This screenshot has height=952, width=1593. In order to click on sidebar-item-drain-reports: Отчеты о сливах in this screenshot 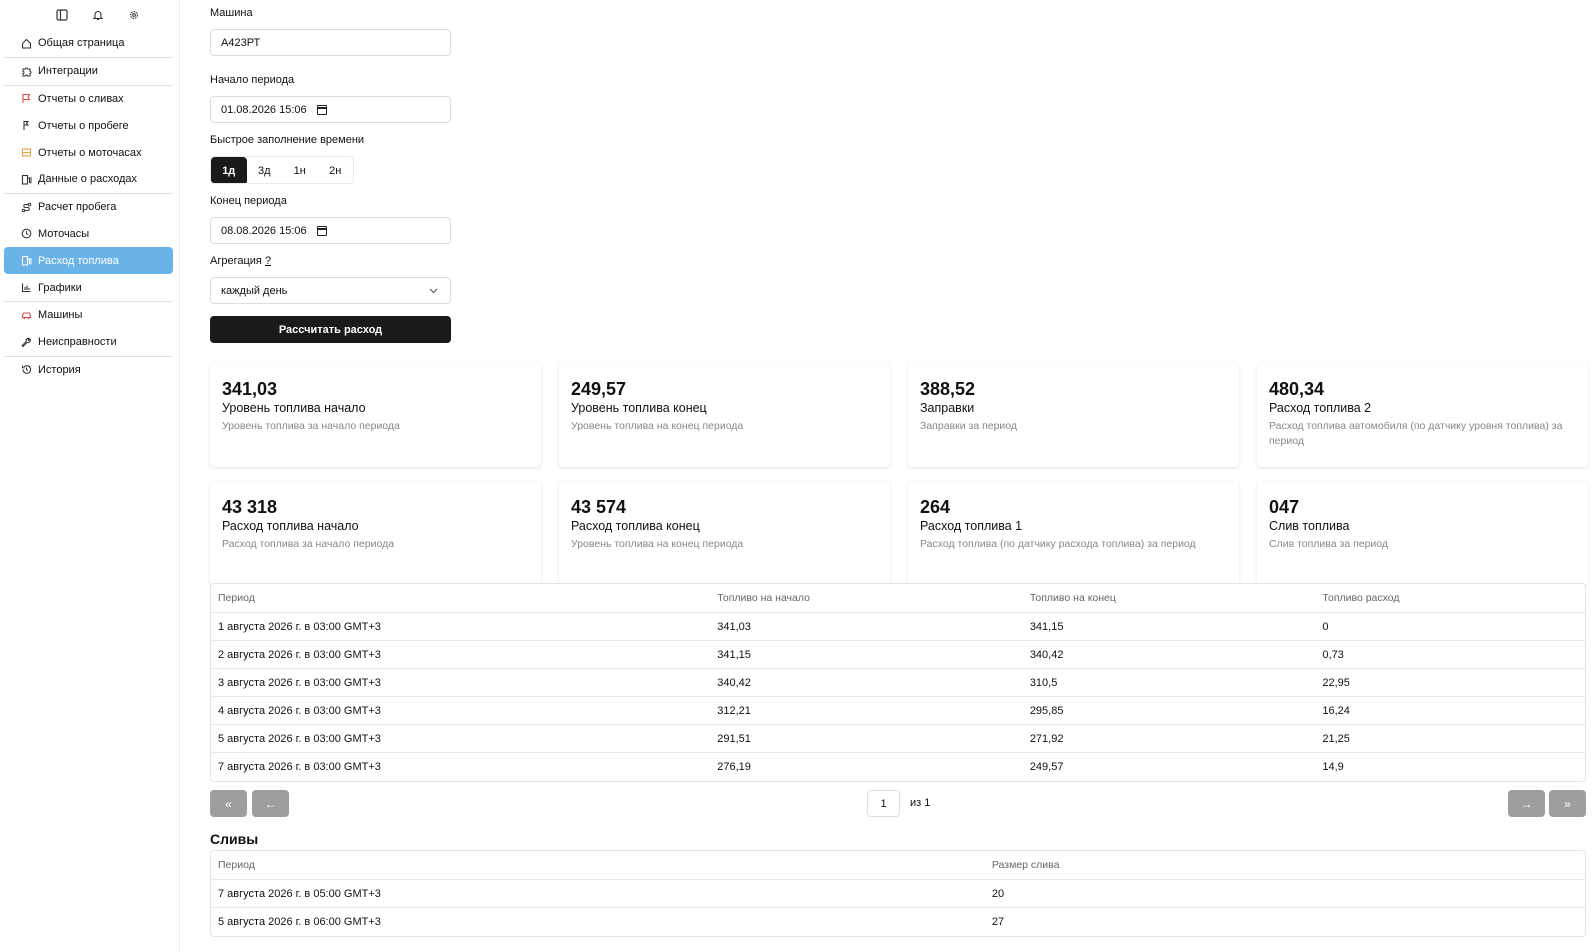, I will do `click(88, 99)`.